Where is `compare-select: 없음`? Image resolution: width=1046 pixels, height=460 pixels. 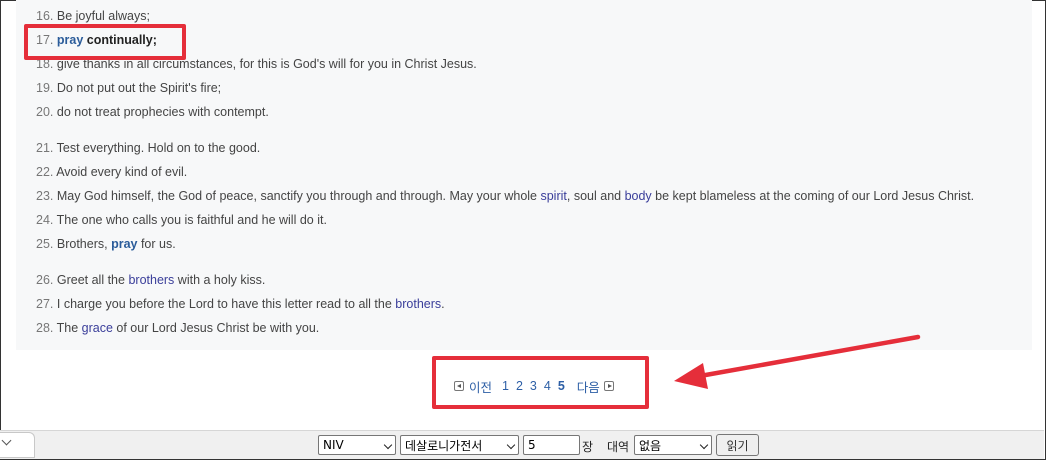 compare-select: 없음 is located at coordinates (673, 445).